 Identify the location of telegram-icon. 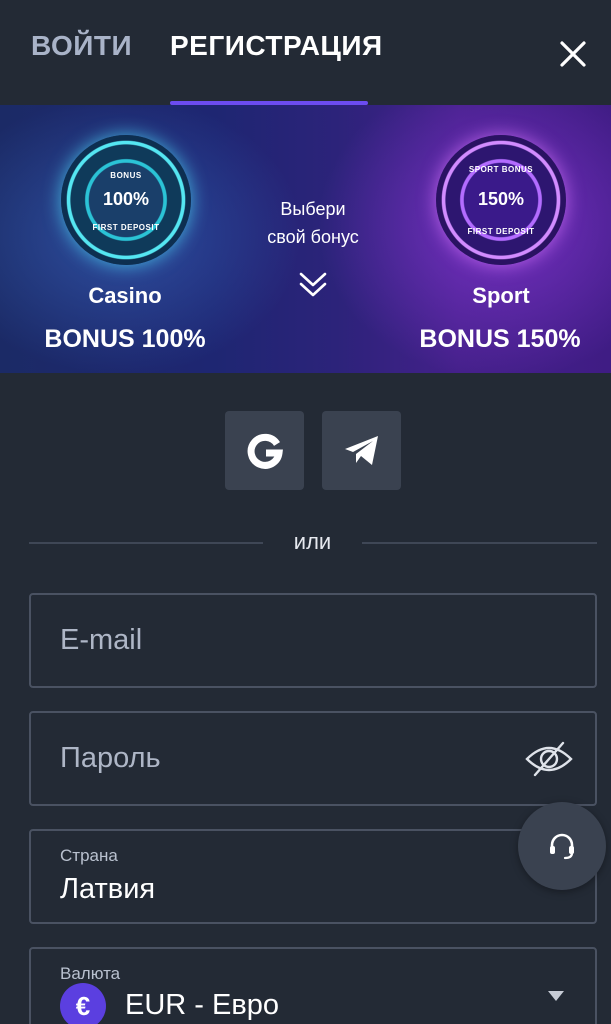
(361, 450).